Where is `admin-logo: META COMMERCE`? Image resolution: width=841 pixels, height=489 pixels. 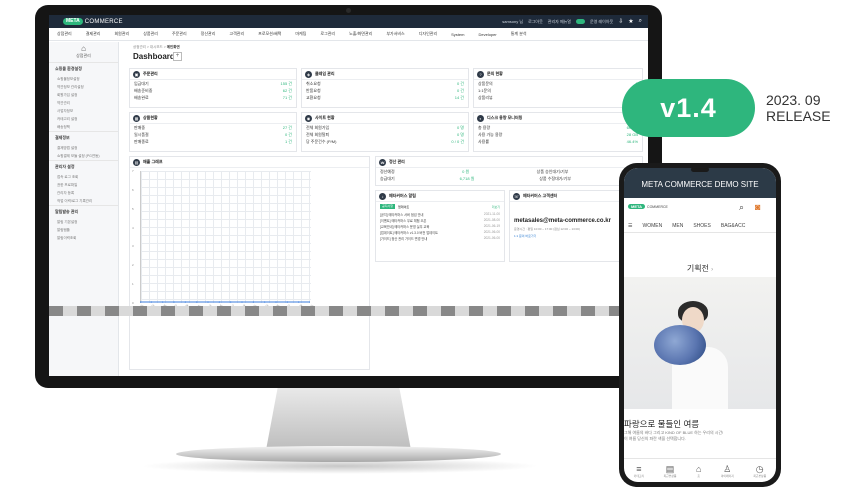
admin-logo: META COMMERCE is located at coordinates (93, 21).